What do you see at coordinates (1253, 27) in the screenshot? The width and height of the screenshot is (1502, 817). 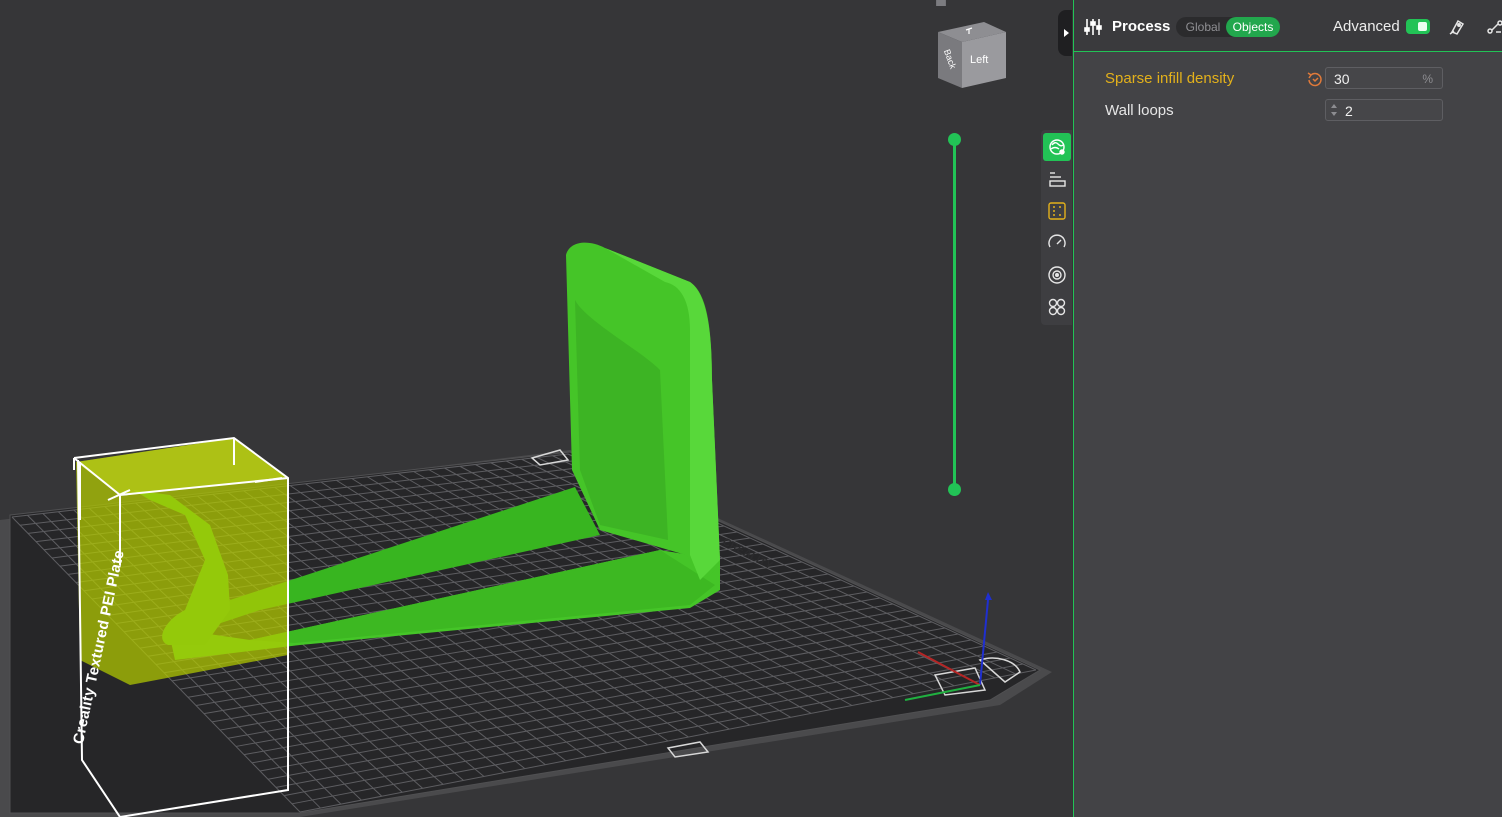 I see `scope-objects-option: Objects` at bounding box center [1253, 27].